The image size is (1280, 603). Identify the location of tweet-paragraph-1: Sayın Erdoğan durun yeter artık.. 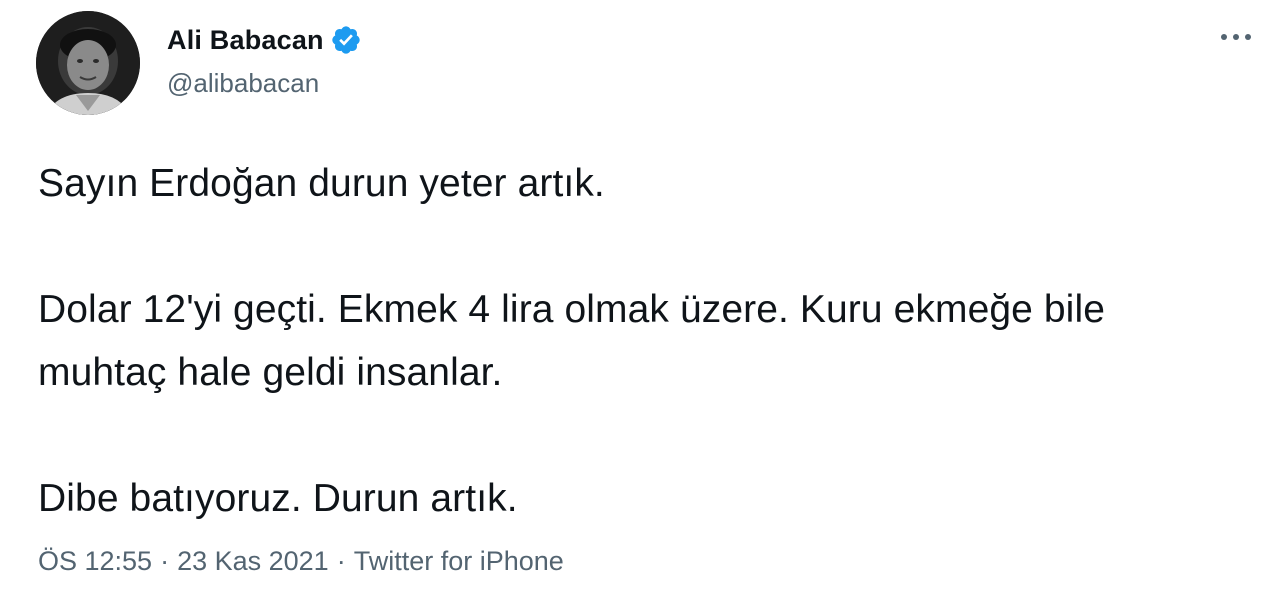
(321, 183).